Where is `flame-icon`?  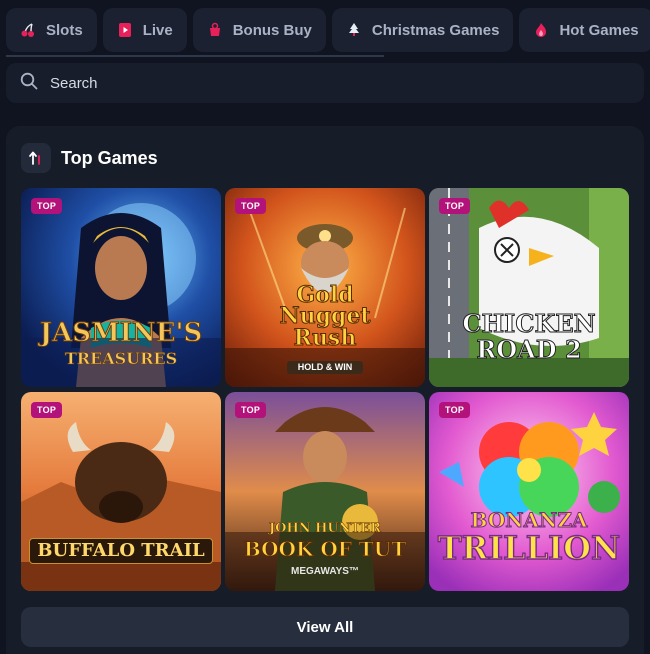
flame-icon is located at coordinates (541, 30).